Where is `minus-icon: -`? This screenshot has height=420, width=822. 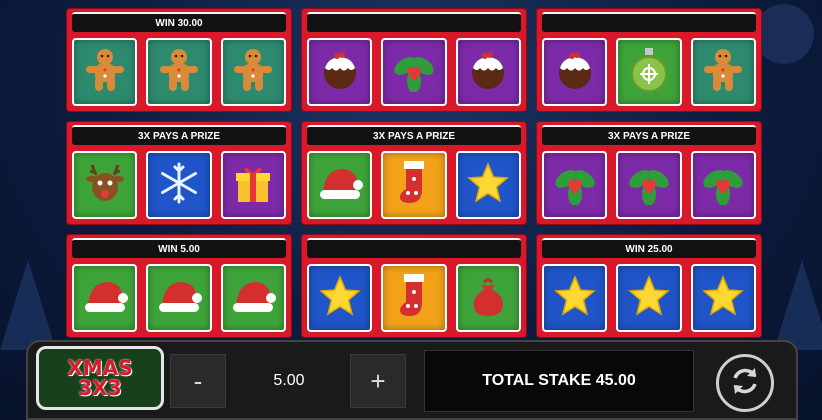 minus-icon: - is located at coordinates (198, 380).